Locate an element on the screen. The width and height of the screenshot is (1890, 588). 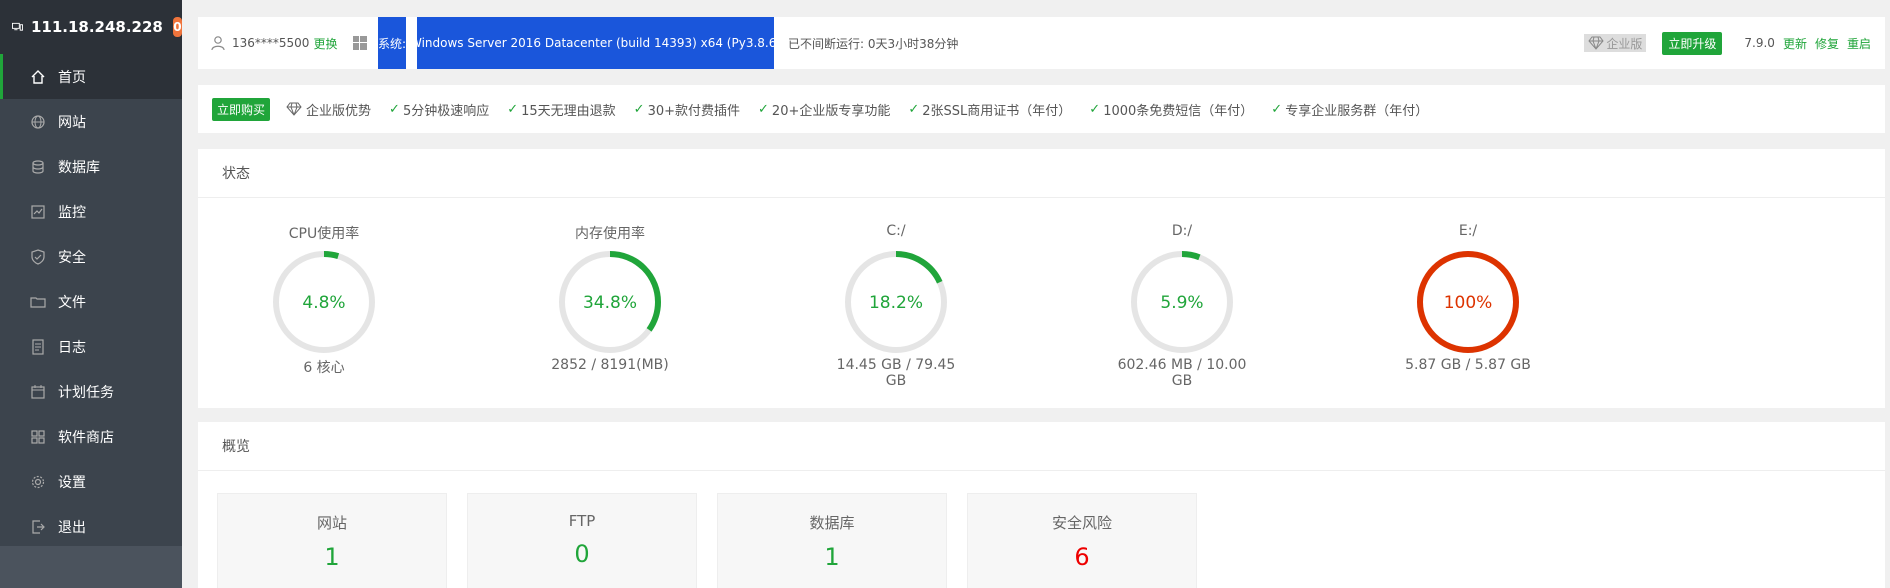
overview-label: FTP is located at coordinates (582, 521).